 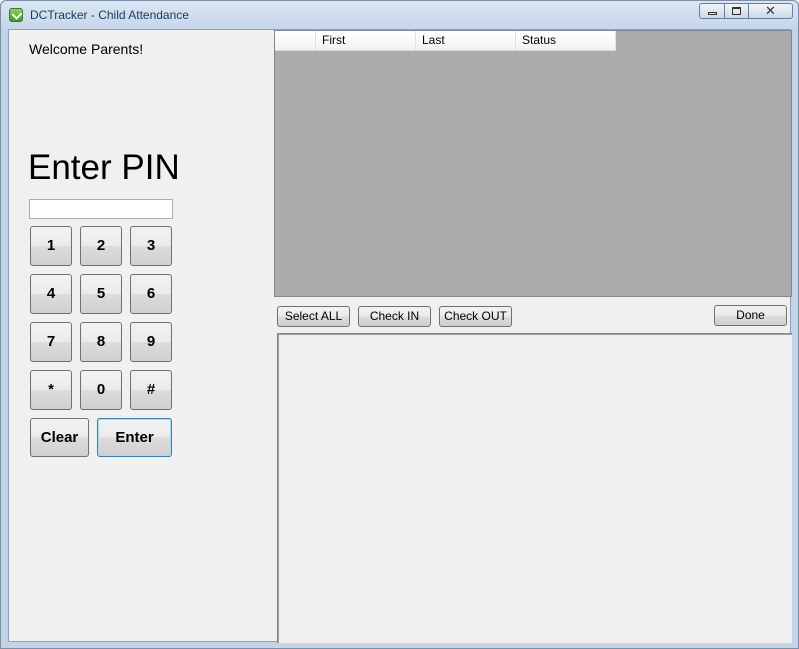 What do you see at coordinates (51, 390) in the screenshot?
I see `key-star-button: *` at bounding box center [51, 390].